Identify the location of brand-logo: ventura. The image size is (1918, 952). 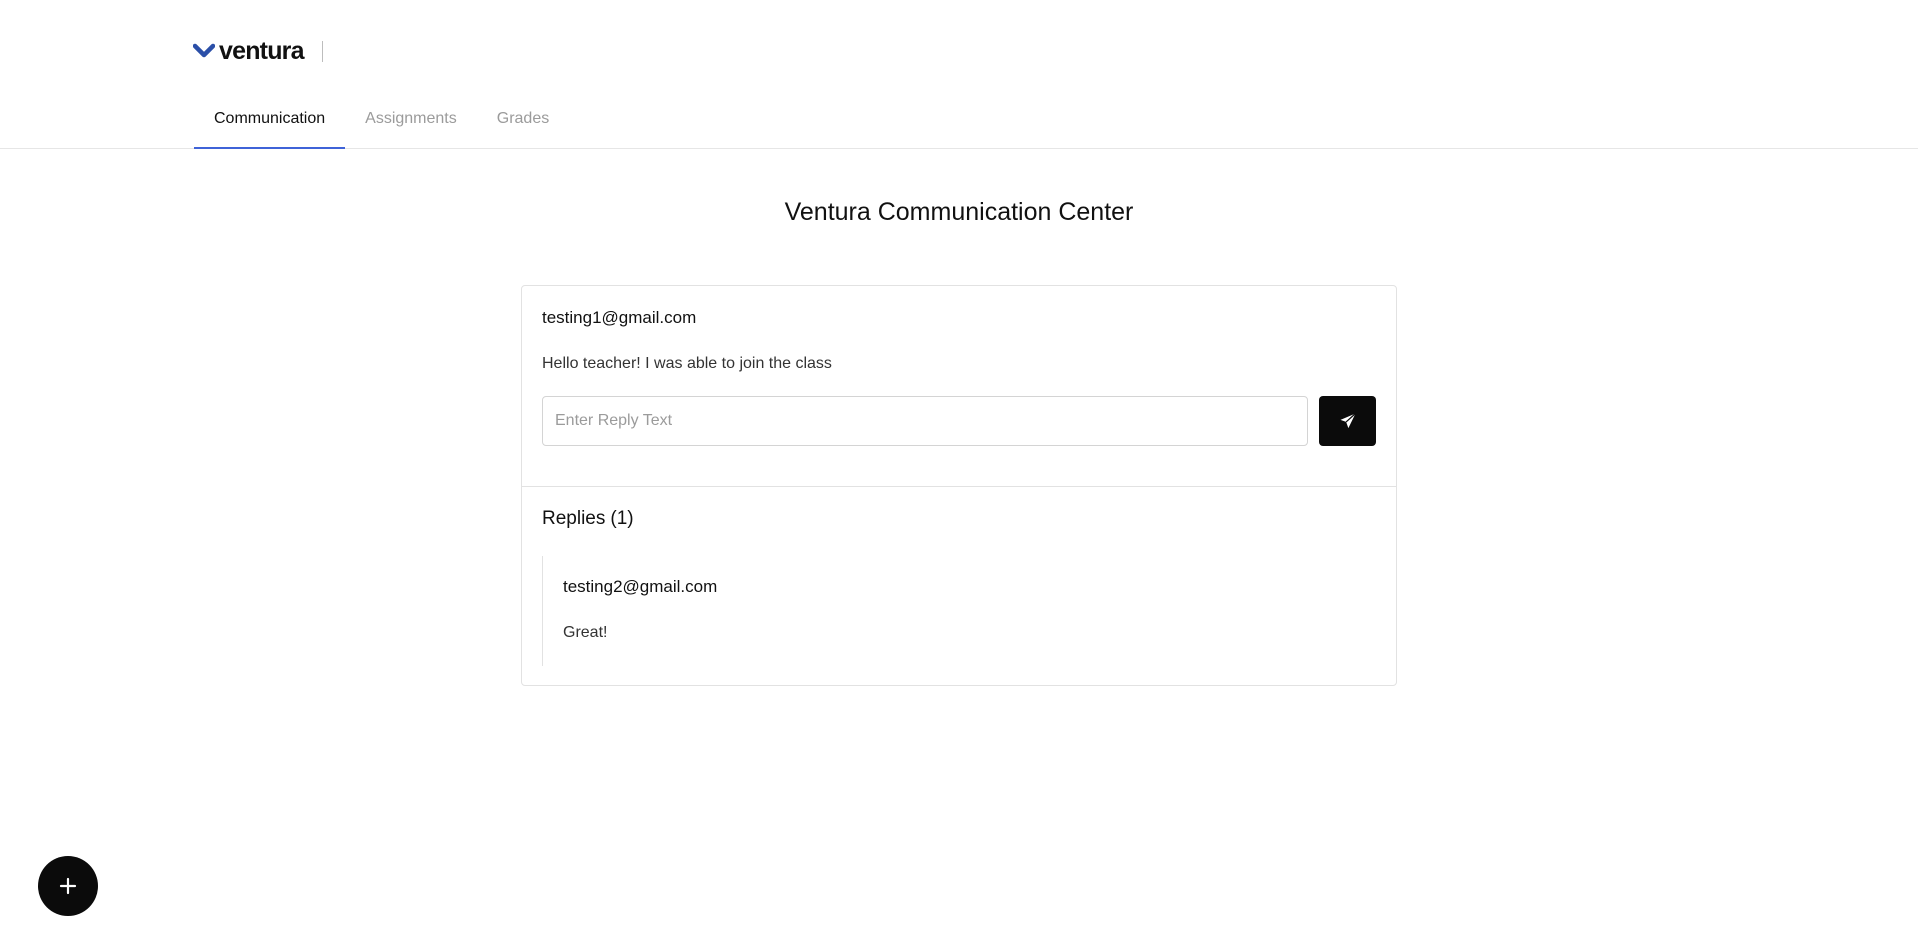
(258, 51).